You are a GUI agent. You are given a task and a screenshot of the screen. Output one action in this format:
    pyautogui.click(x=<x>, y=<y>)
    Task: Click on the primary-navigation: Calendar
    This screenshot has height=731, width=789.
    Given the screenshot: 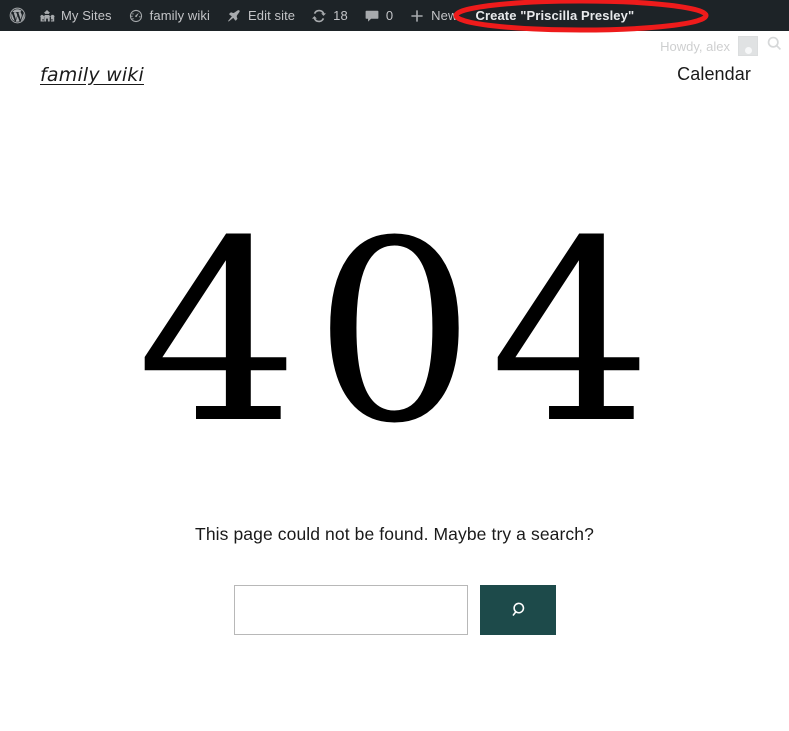 What is the action you would take?
    pyautogui.click(x=714, y=74)
    